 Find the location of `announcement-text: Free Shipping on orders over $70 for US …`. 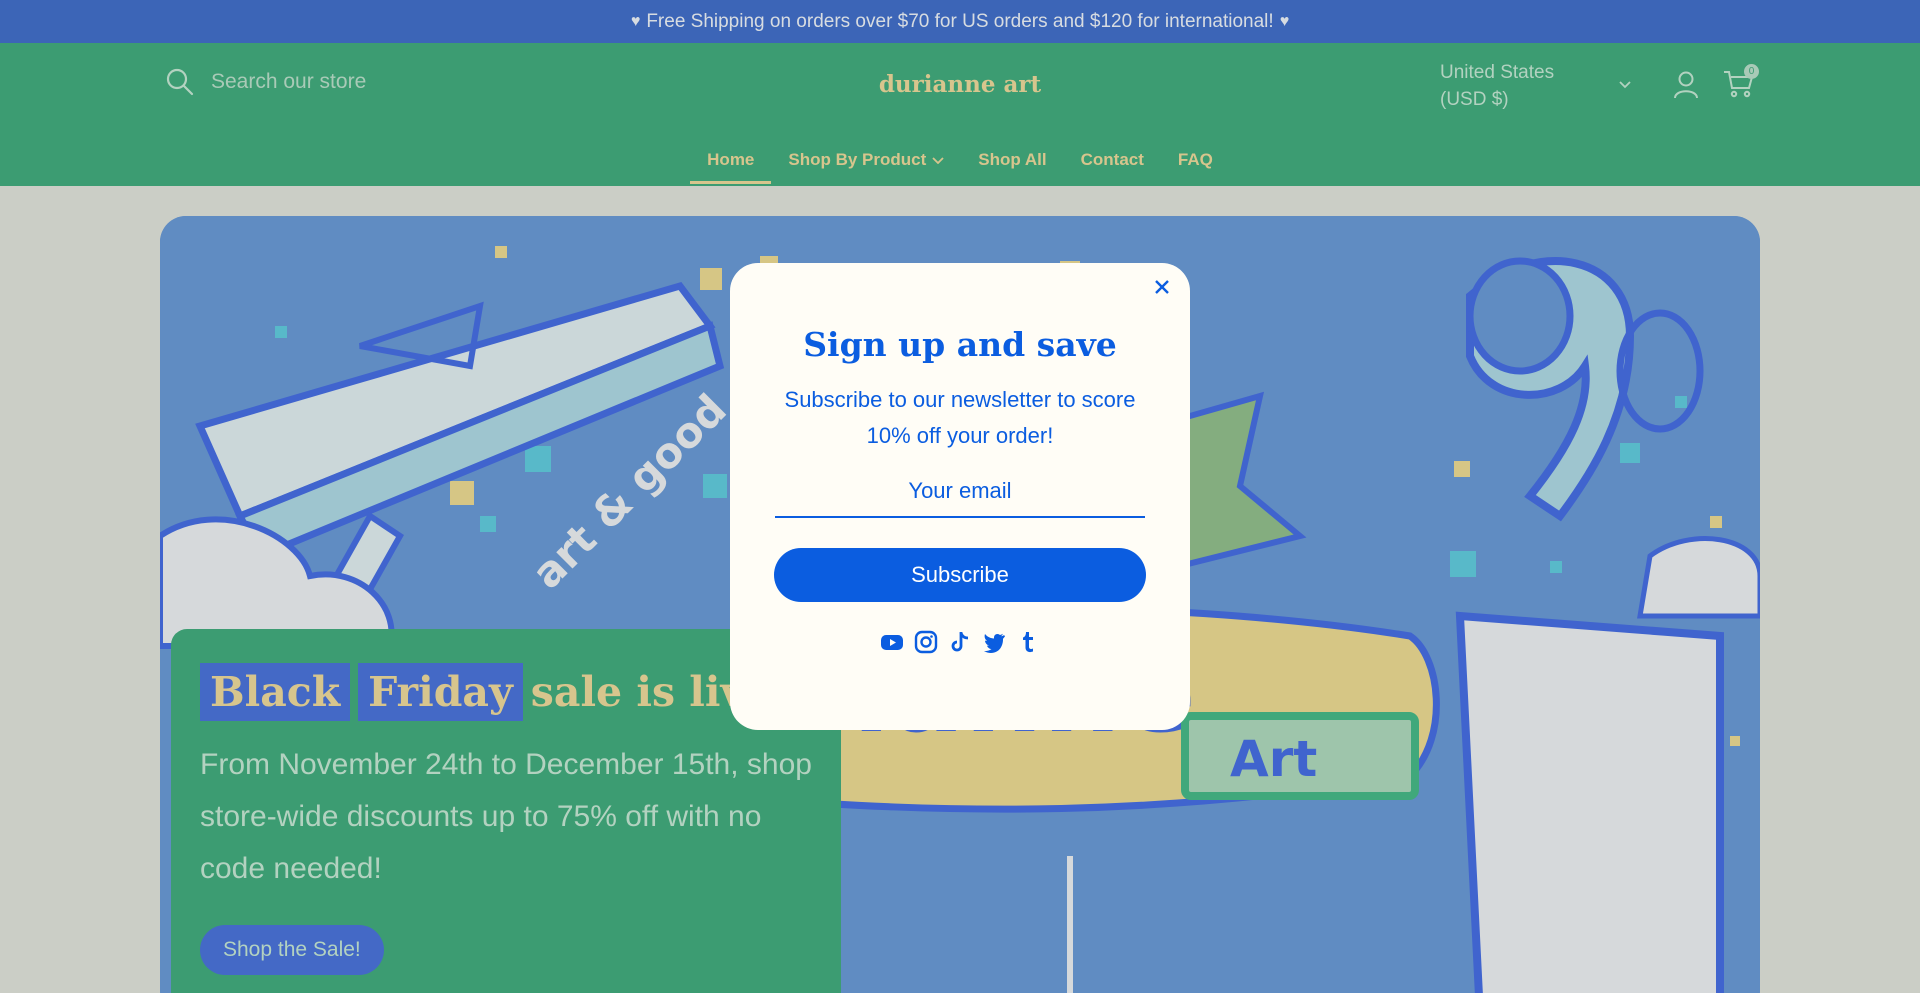

announcement-text: Free Shipping on orders over $70 for US … is located at coordinates (960, 21).